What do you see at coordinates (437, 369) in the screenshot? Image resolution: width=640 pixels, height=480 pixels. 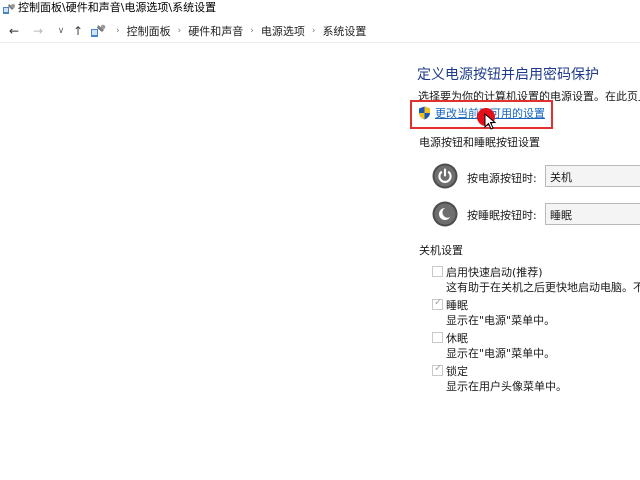 I see `lock-checkbox` at bounding box center [437, 369].